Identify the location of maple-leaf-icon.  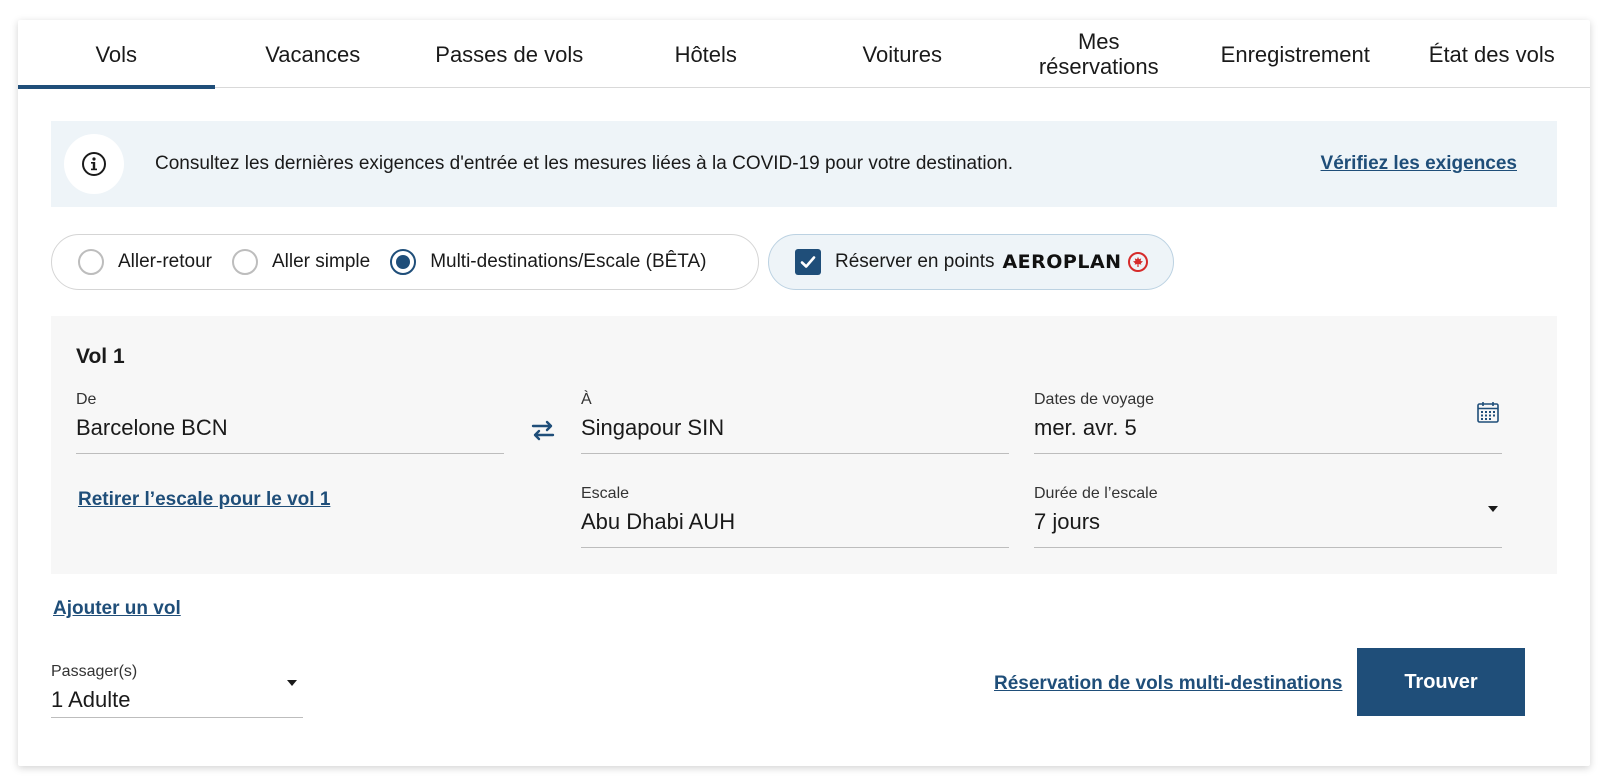
(1137, 262).